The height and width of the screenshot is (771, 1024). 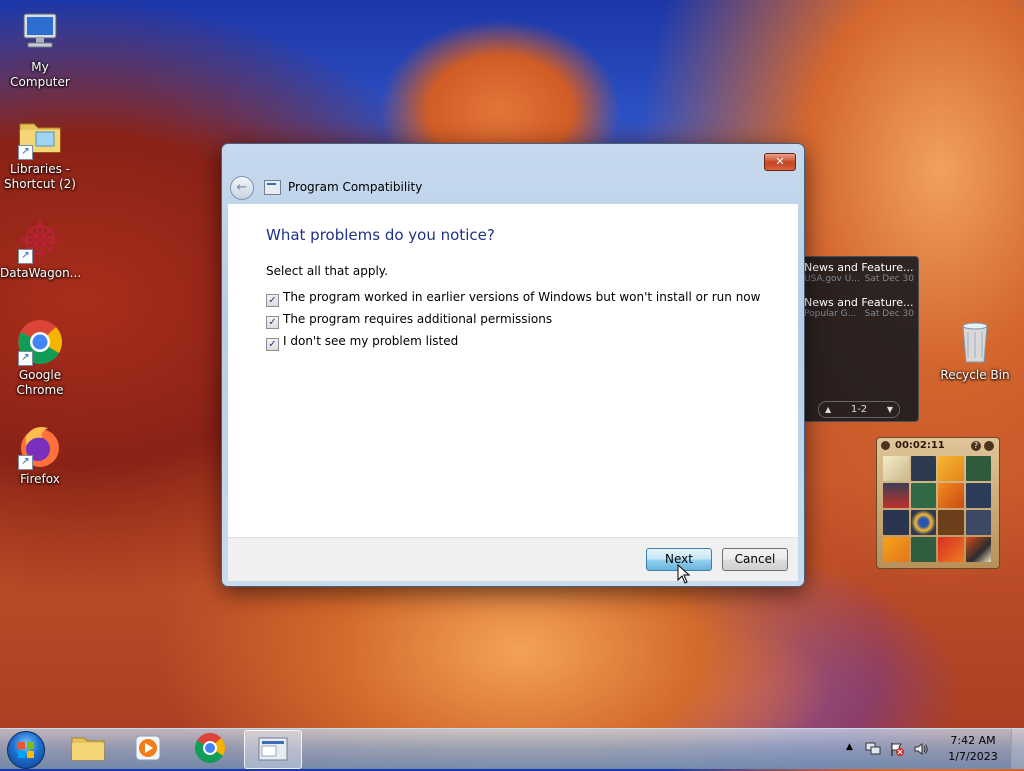 I want to click on puzzle-empty-slot, so click(x=951, y=522).